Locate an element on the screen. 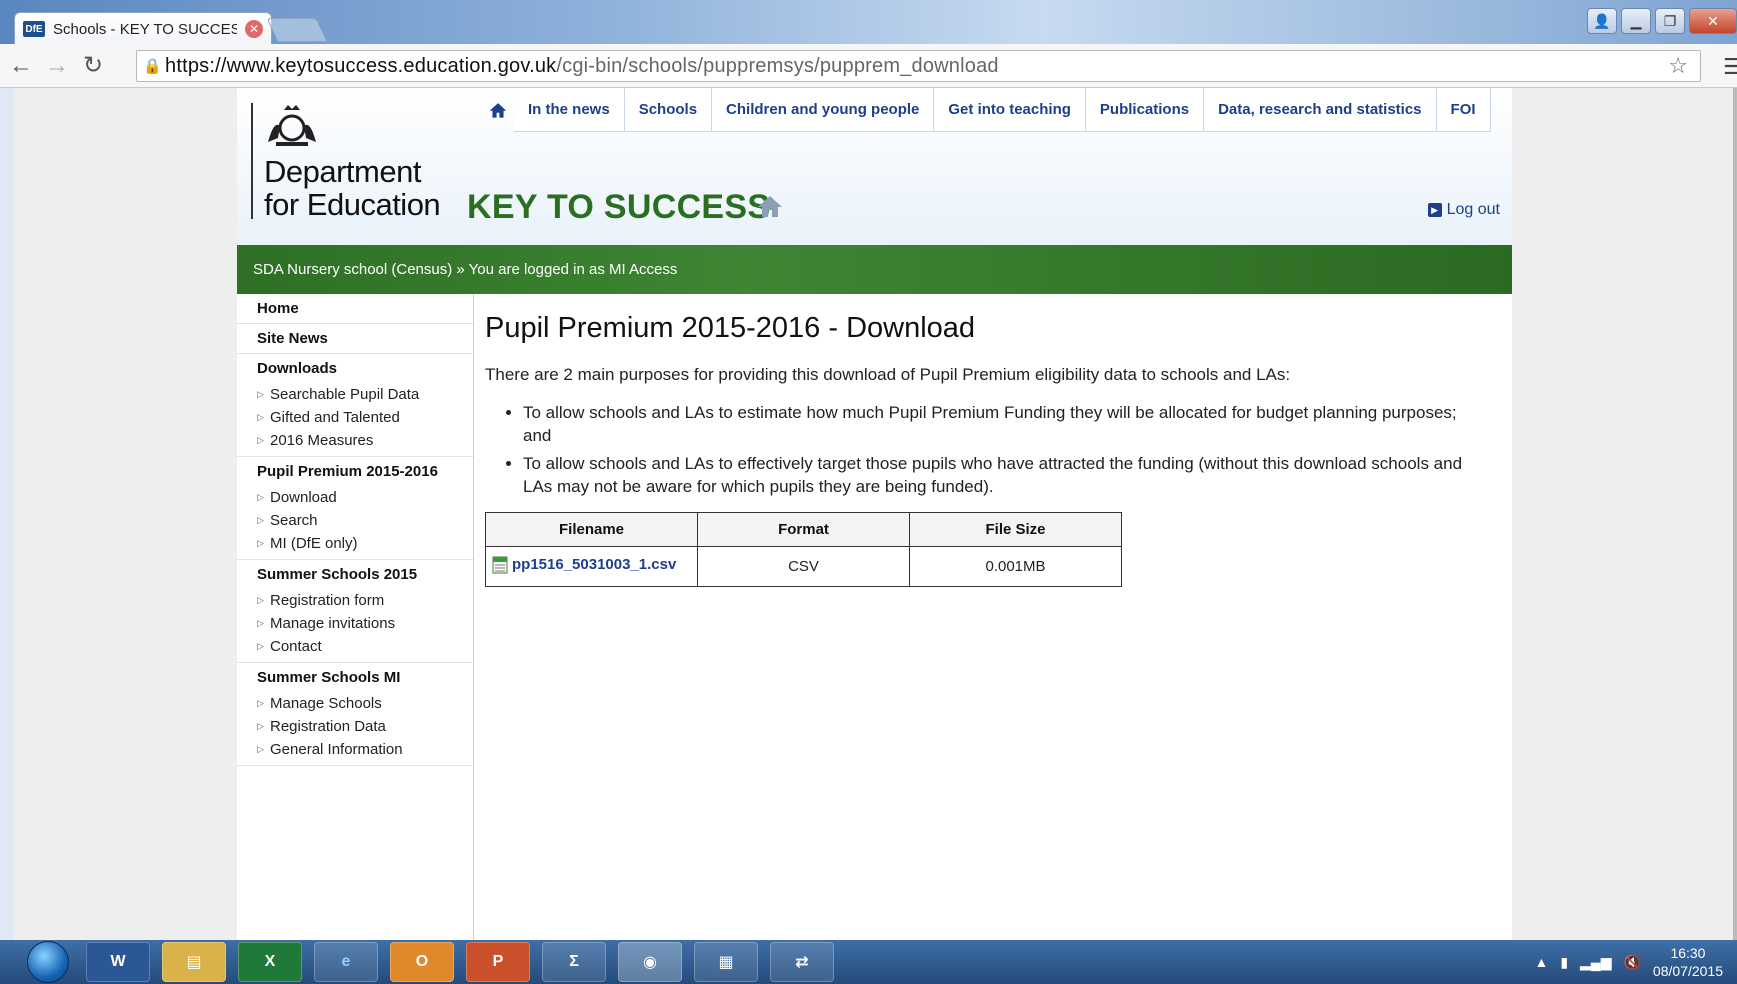  nav-home-icon is located at coordinates (498, 110).